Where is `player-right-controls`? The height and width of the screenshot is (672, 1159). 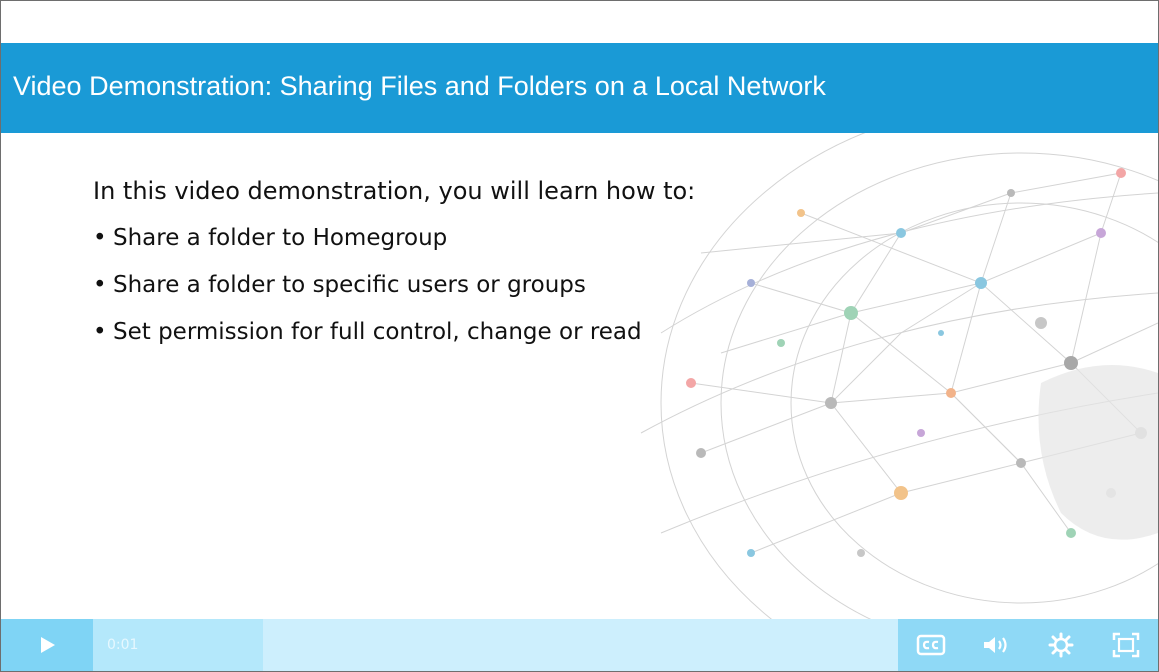 player-right-controls is located at coordinates (1028, 645).